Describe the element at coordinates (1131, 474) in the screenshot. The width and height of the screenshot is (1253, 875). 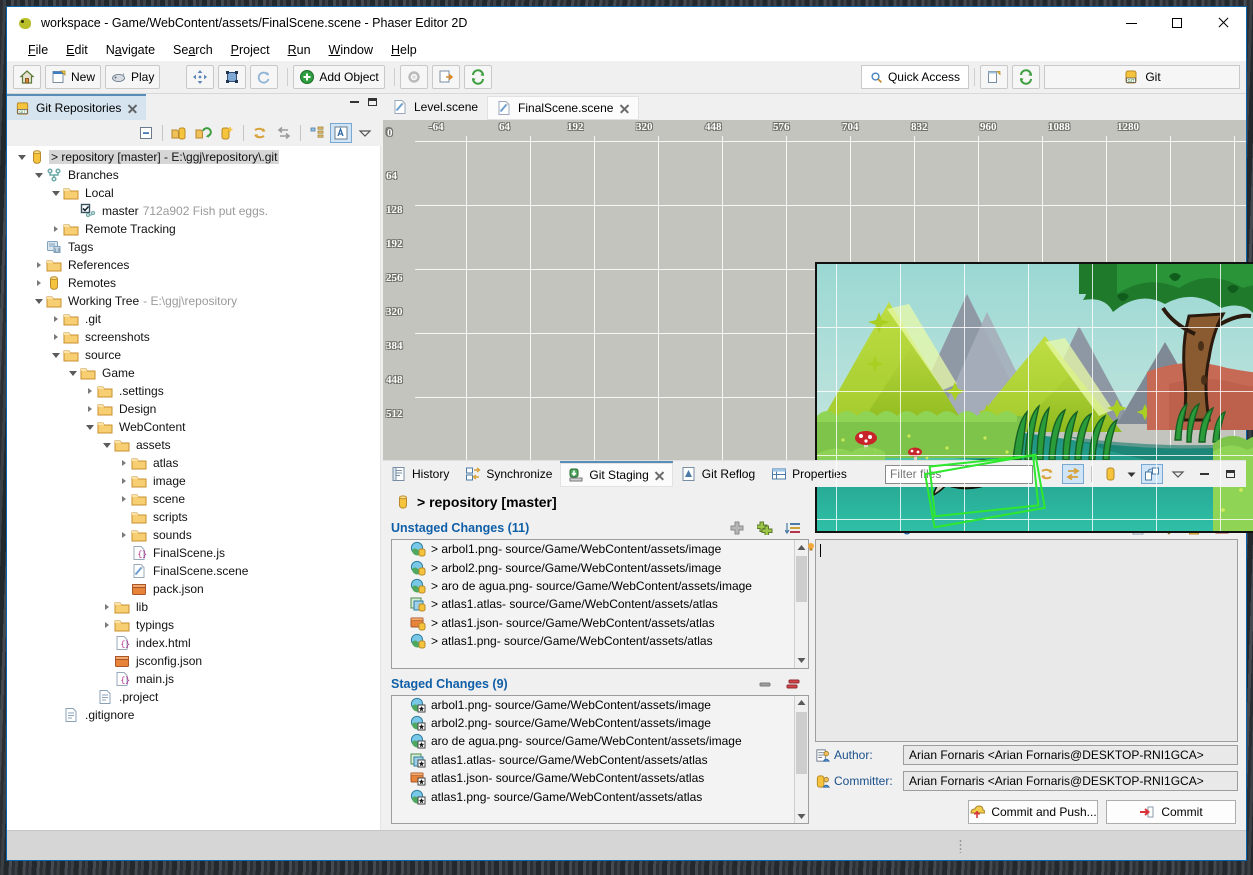
I see `dropdown-arrow-icon` at that location.